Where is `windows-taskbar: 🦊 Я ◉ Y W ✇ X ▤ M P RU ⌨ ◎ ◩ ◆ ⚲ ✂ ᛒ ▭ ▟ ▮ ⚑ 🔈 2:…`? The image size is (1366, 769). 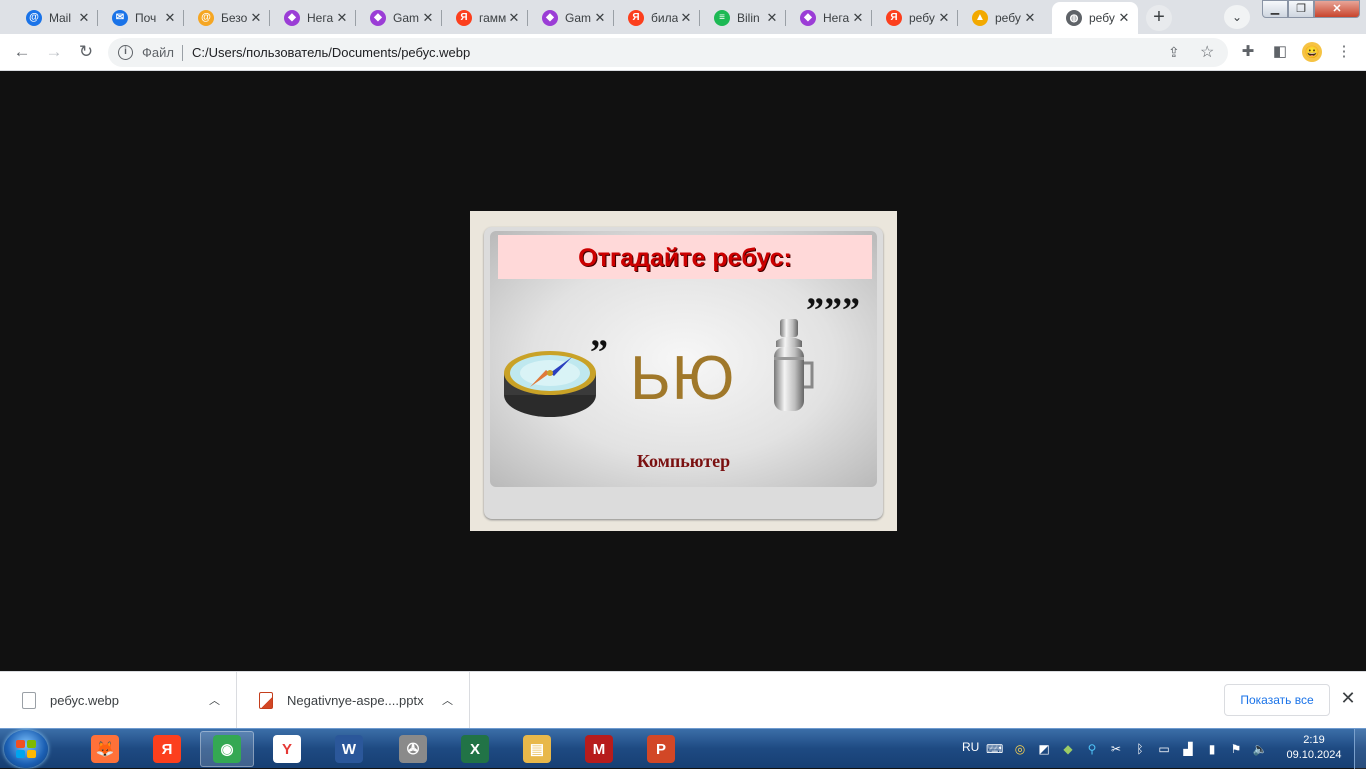 windows-taskbar: 🦊 Я ◉ Y W ✇ X ▤ M P RU ⌨ ◎ ◩ ◆ ⚲ ✂ ᛒ ▭ ▟ ▮ ⚑ 🔈 2:… is located at coordinates (683, 748).